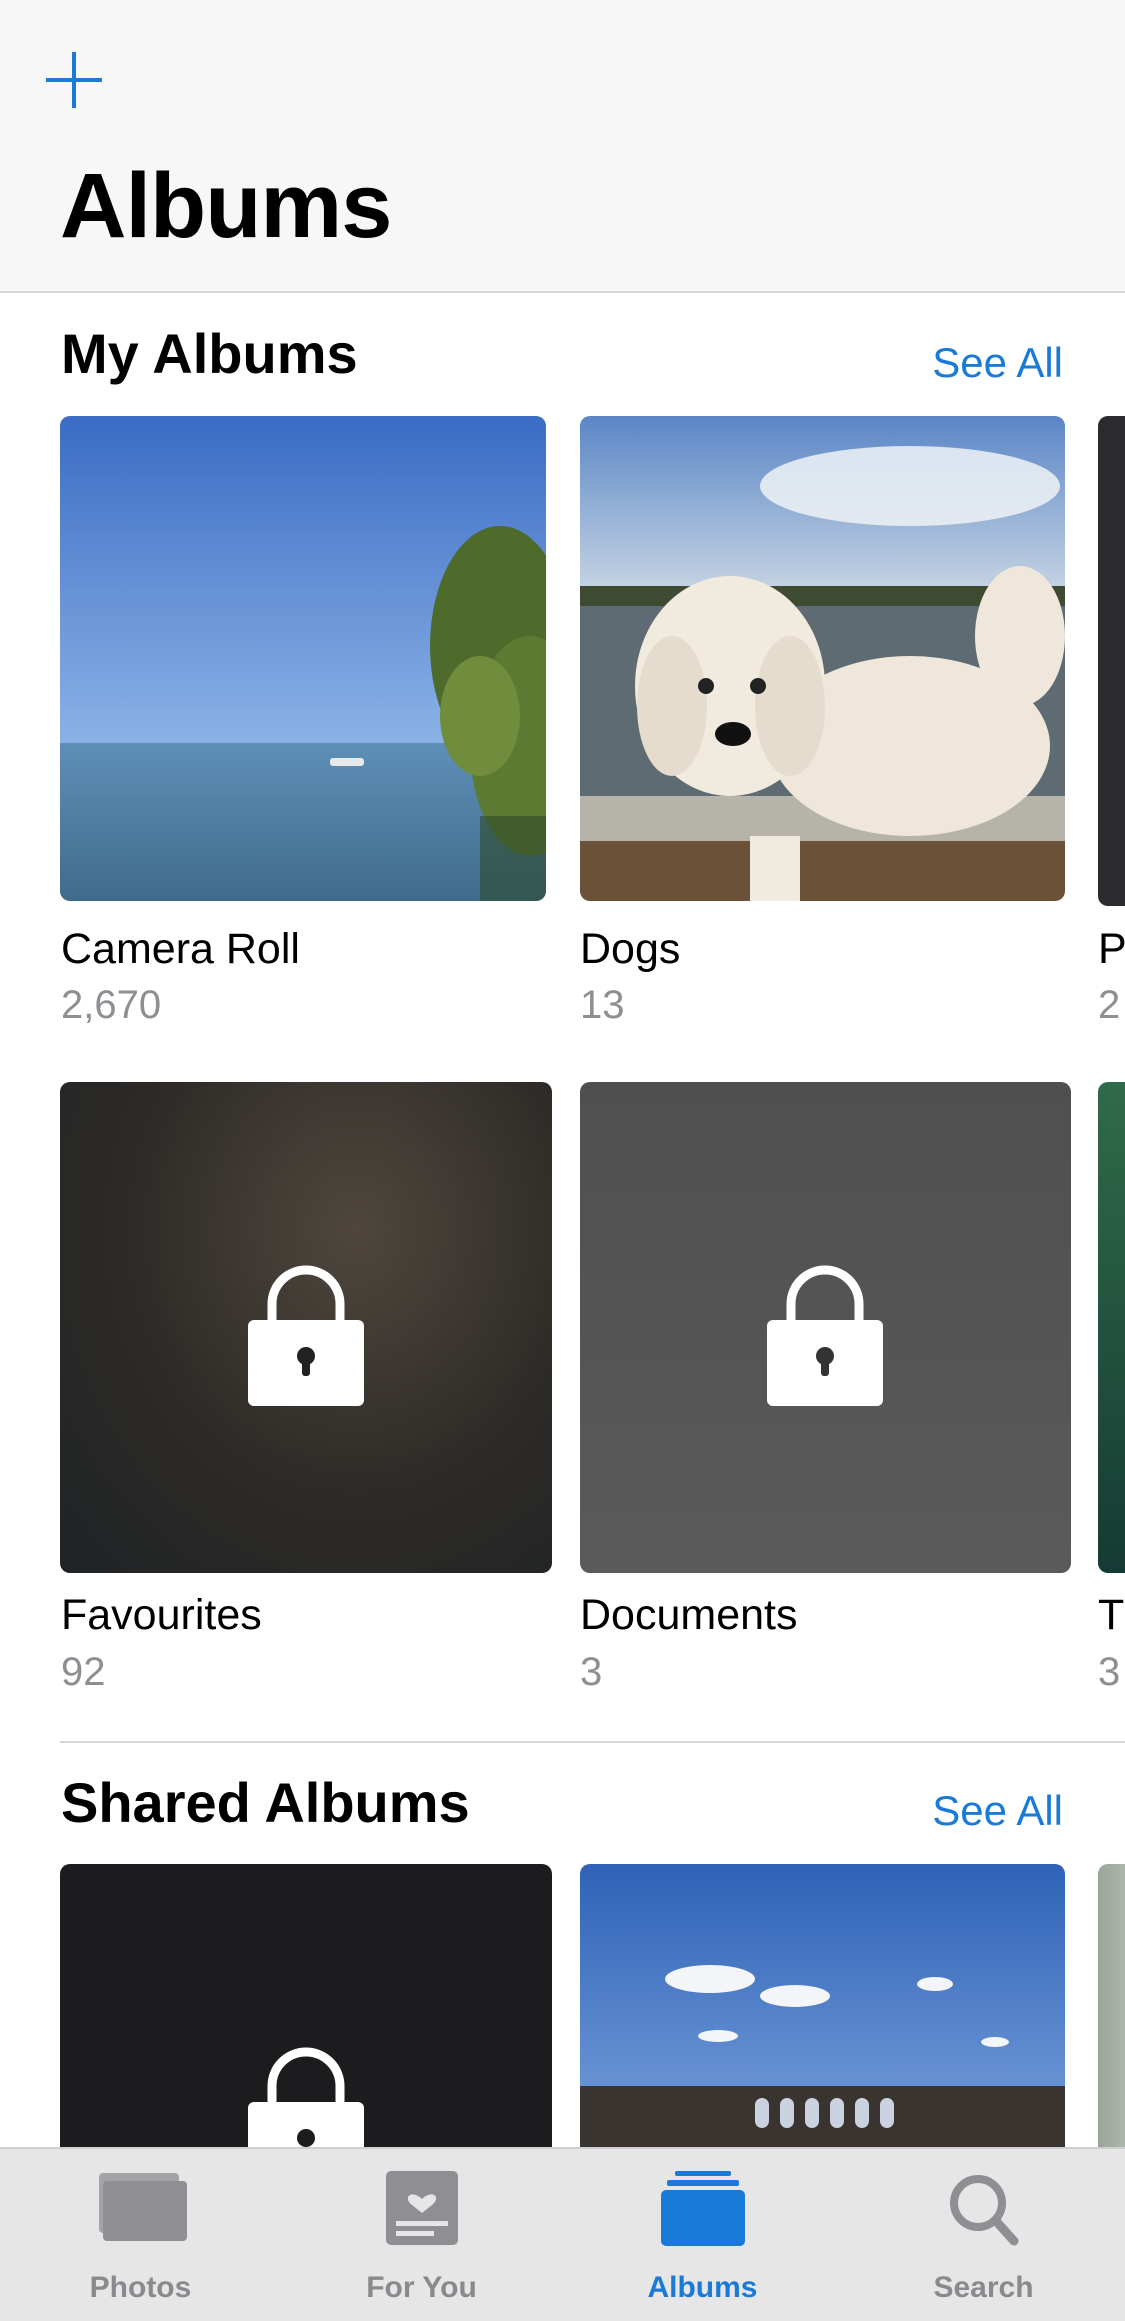 The image size is (1125, 2321). I want to click on tab-photos: Photos, so click(140, 2235).